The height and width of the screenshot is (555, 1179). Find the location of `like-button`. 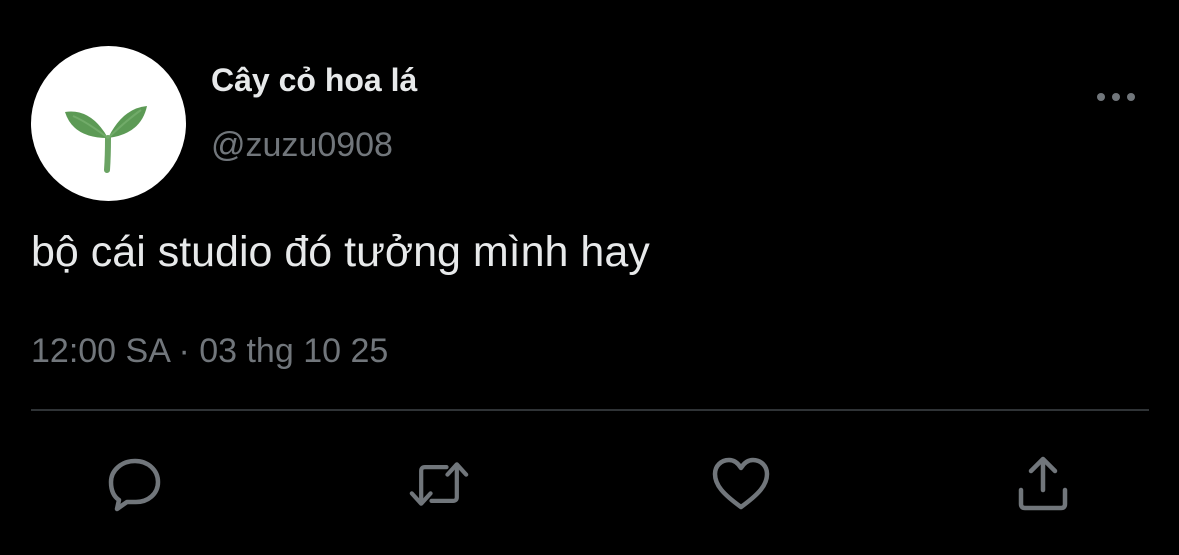

like-button is located at coordinates (741, 484).